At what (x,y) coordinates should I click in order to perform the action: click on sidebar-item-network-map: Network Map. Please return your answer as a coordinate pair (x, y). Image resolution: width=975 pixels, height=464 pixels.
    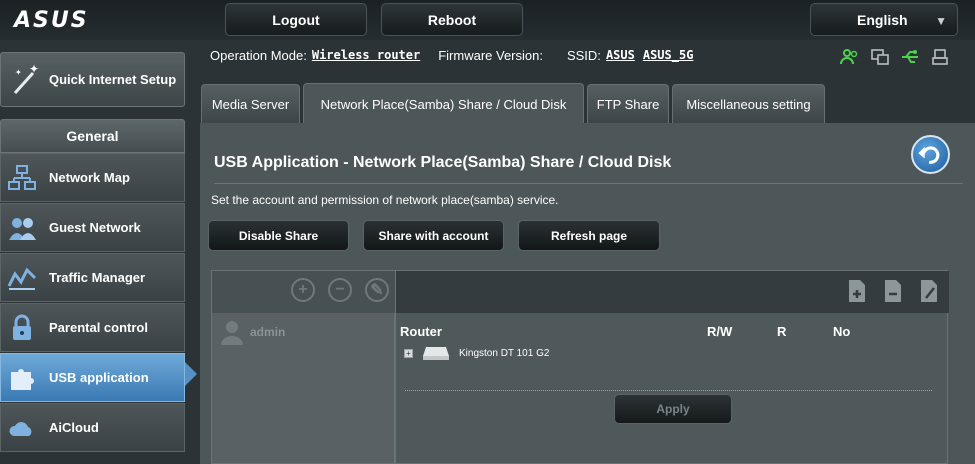
    Looking at the image, I should click on (92, 177).